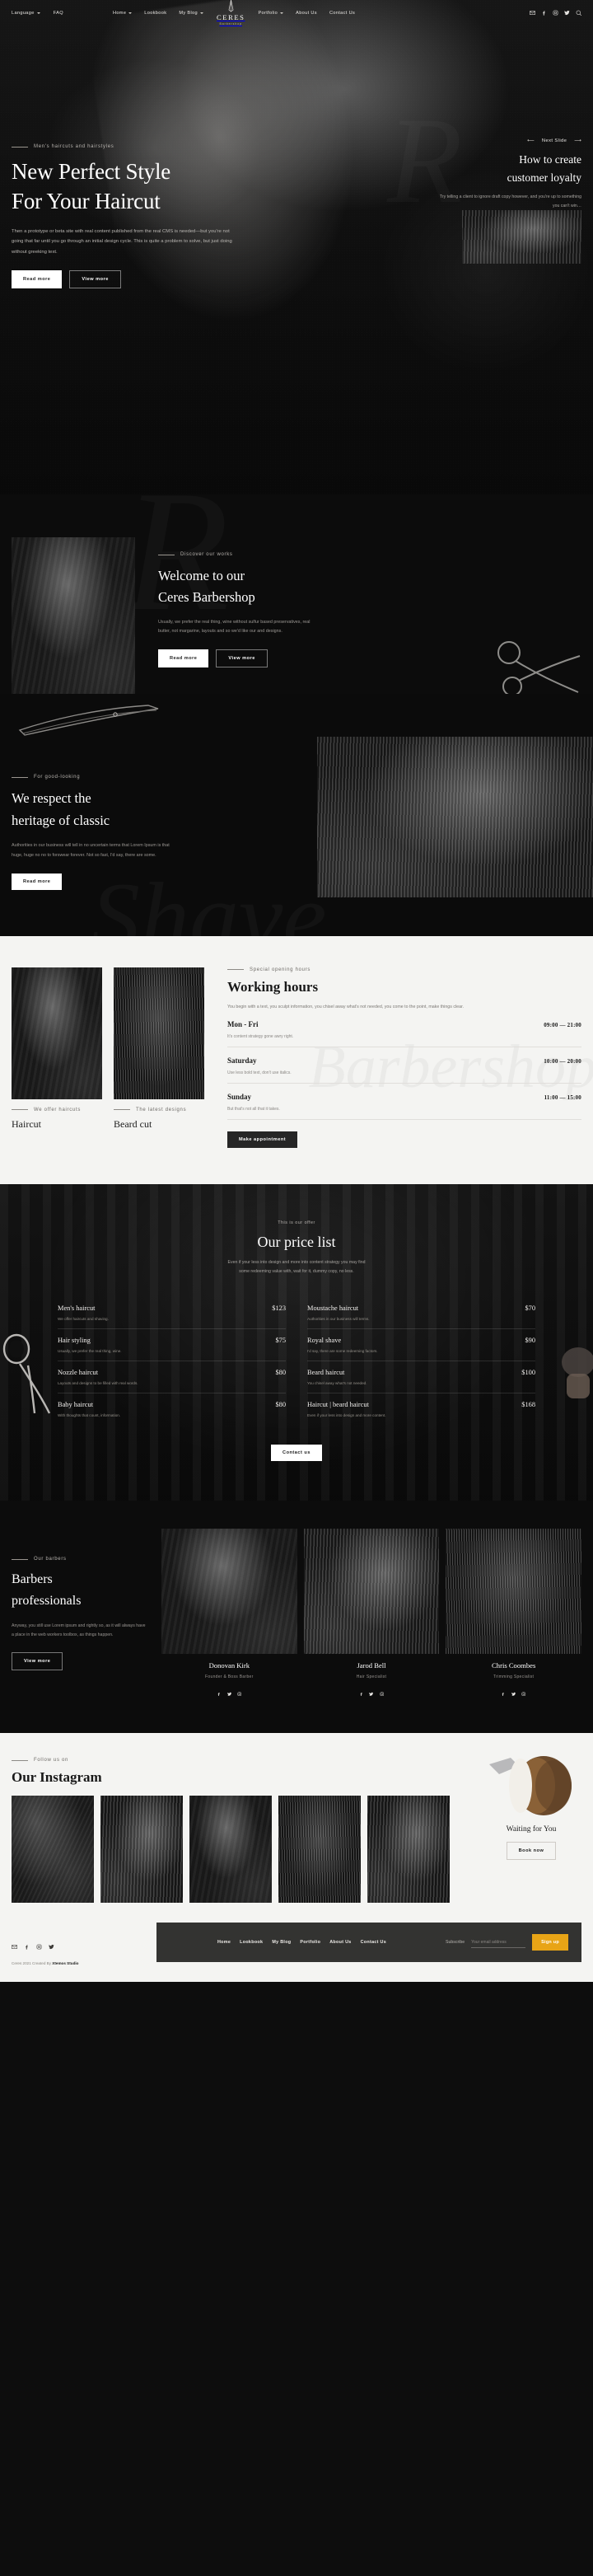  What do you see at coordinates (577, 140) in the screenshot?
I see `slider-next-arrow-icon: ⟶` at bounding box center [577, 140].